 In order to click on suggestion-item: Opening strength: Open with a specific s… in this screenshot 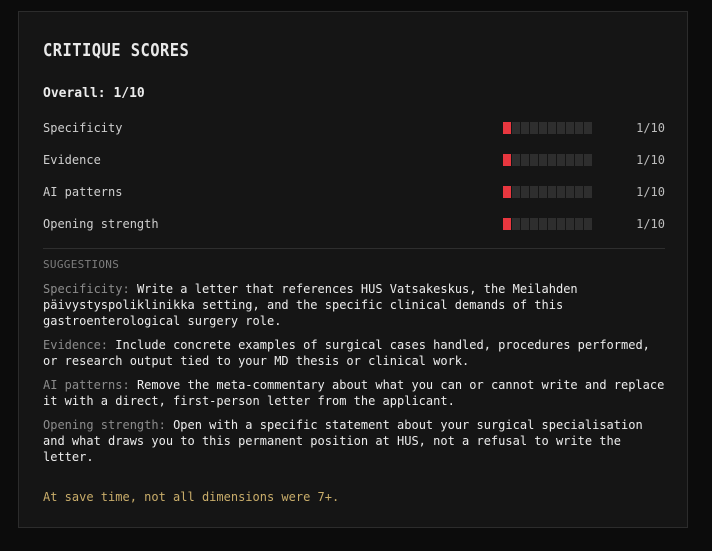, I will do `click(355, 441)`.